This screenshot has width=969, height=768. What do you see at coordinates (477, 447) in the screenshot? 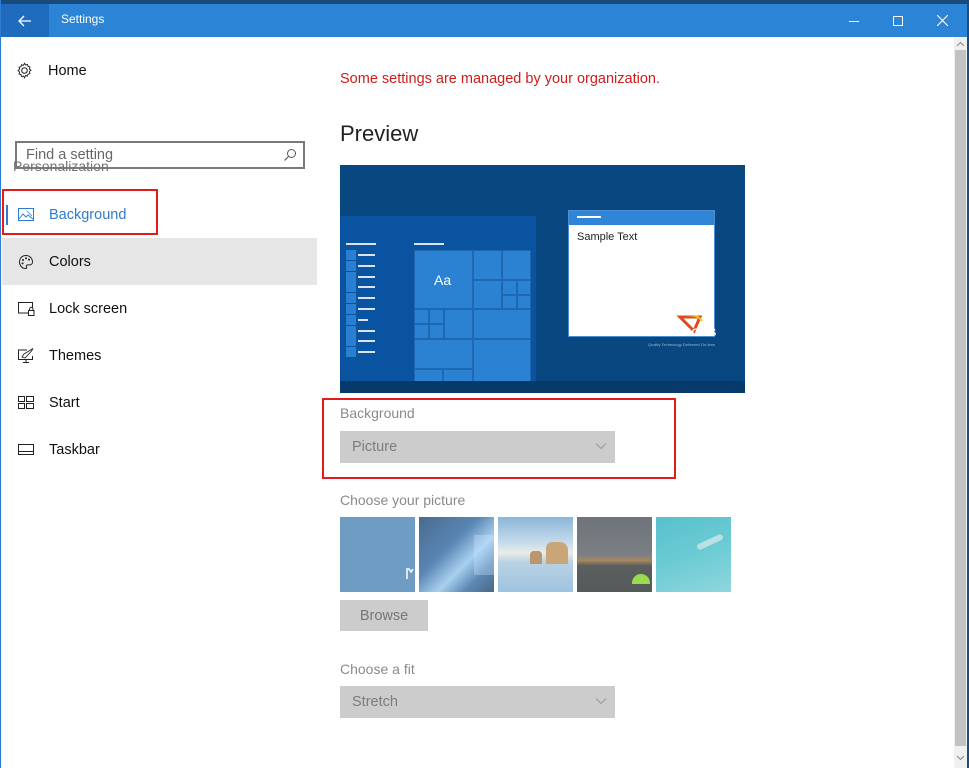
I see `background-dropdown: Picture` at bounding box center [477, 447].